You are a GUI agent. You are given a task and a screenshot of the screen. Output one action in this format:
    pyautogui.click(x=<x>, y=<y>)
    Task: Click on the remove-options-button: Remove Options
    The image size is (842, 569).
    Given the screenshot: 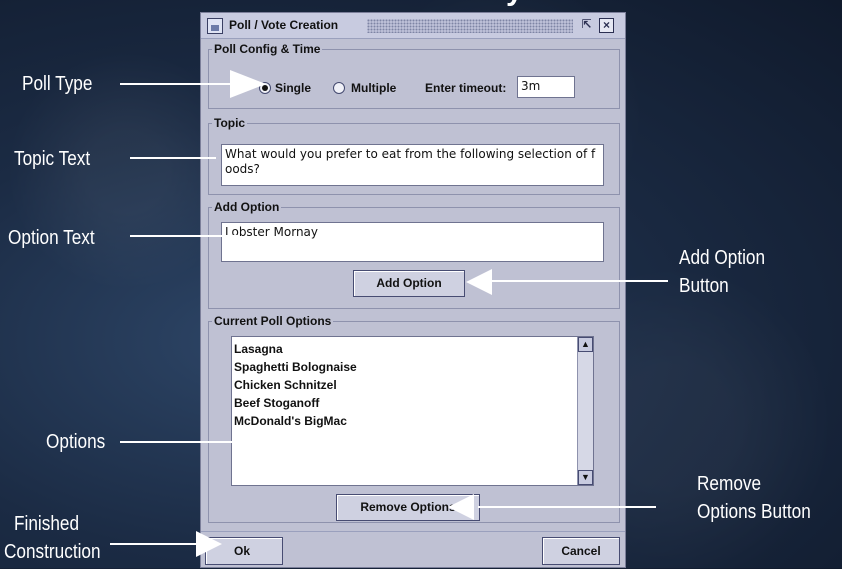 What is the action you would take?
    pyautogui.click(x=408, y=507)
    